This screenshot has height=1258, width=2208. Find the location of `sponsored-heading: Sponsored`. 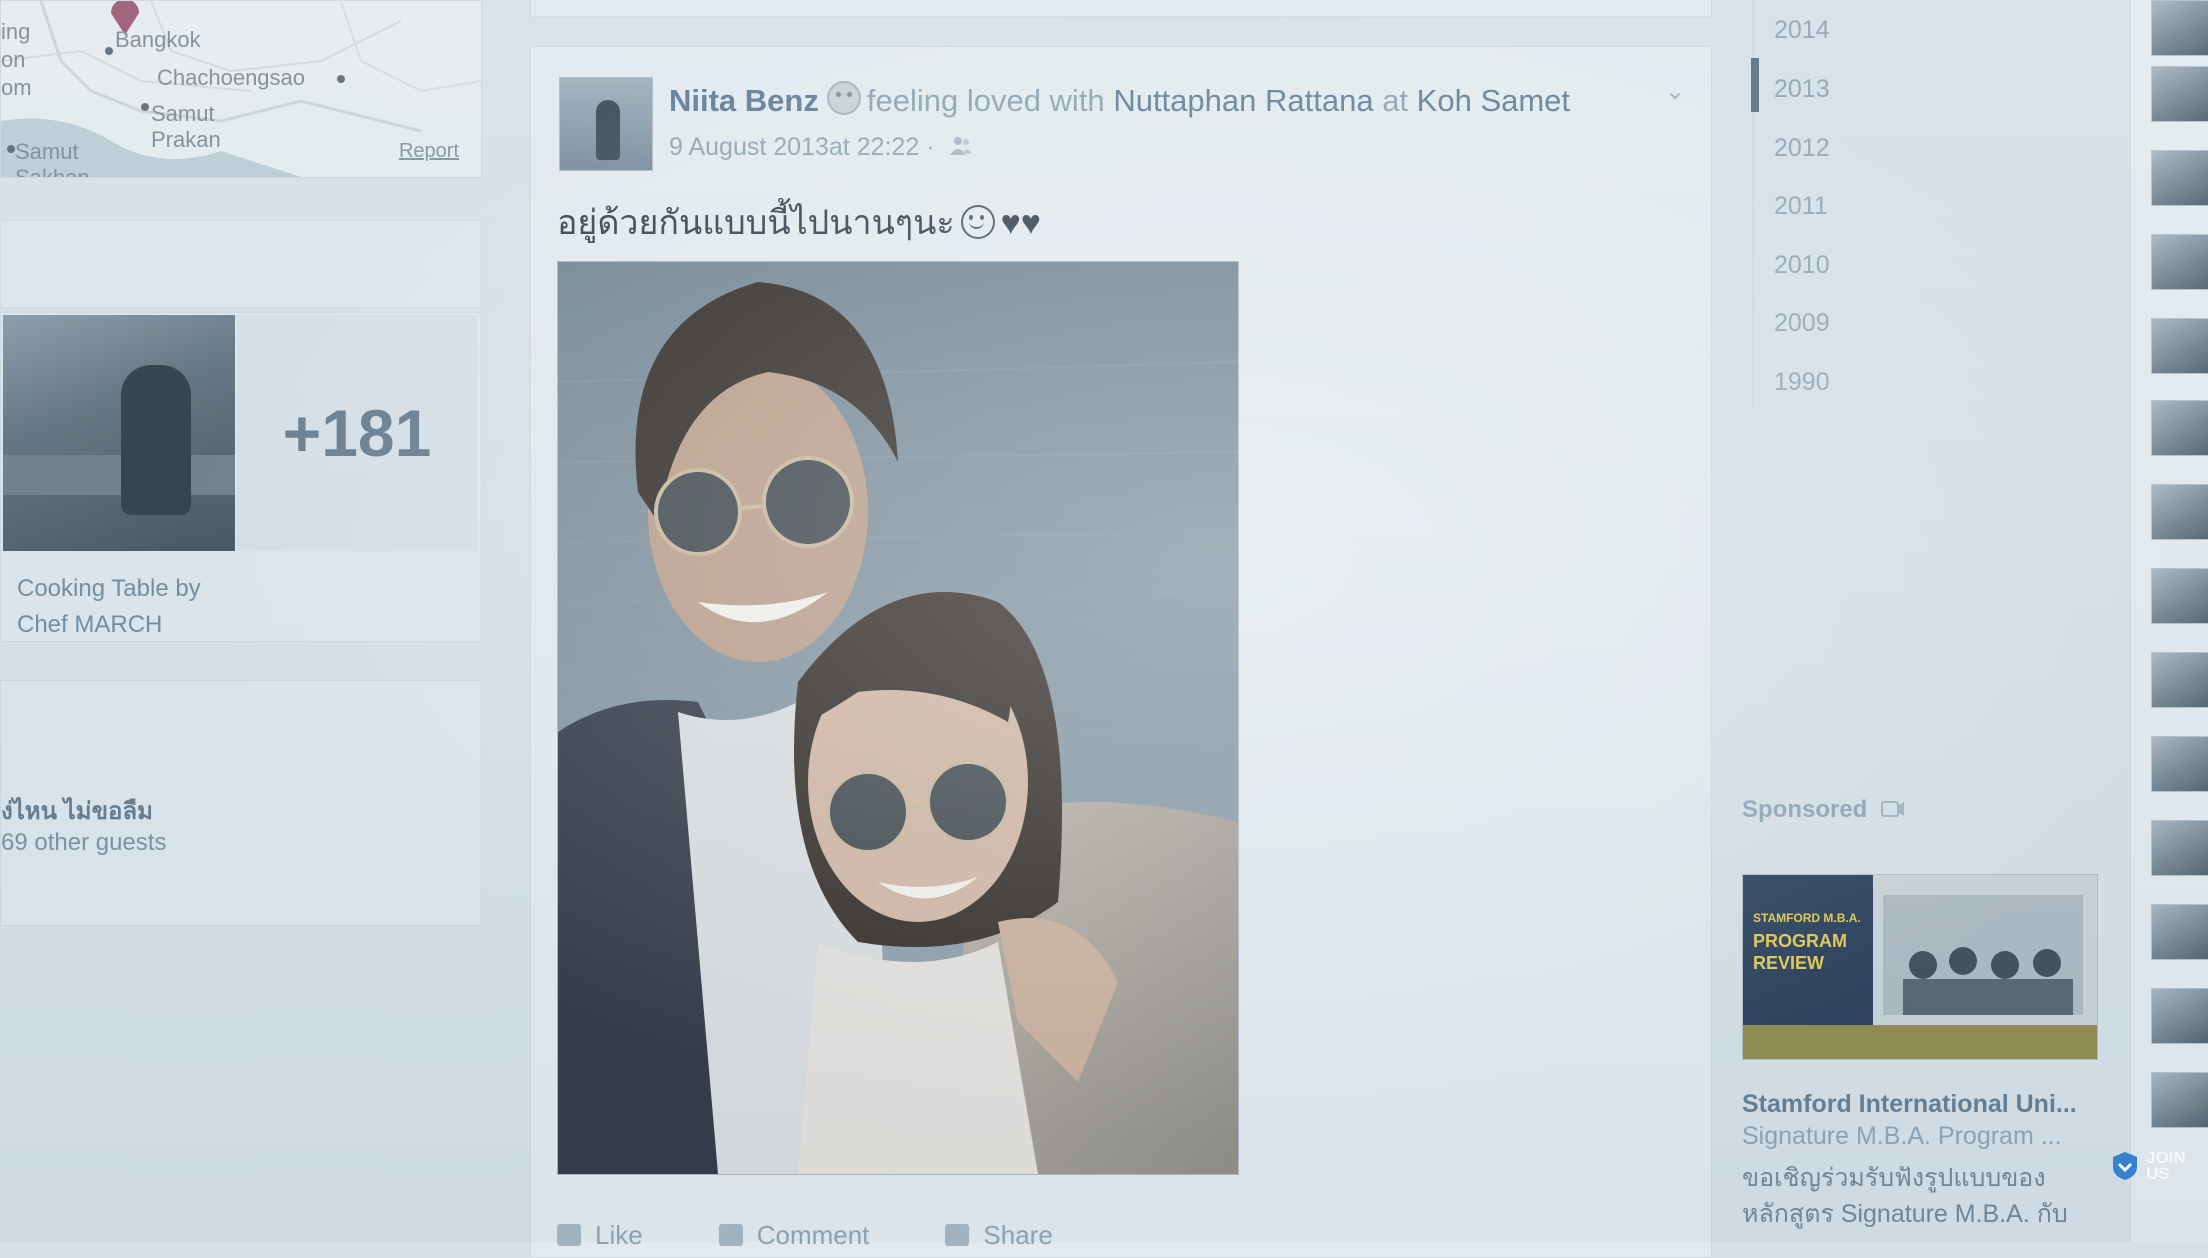

sponsored-heading: Sponsored is located at coordinates (1824, 810).